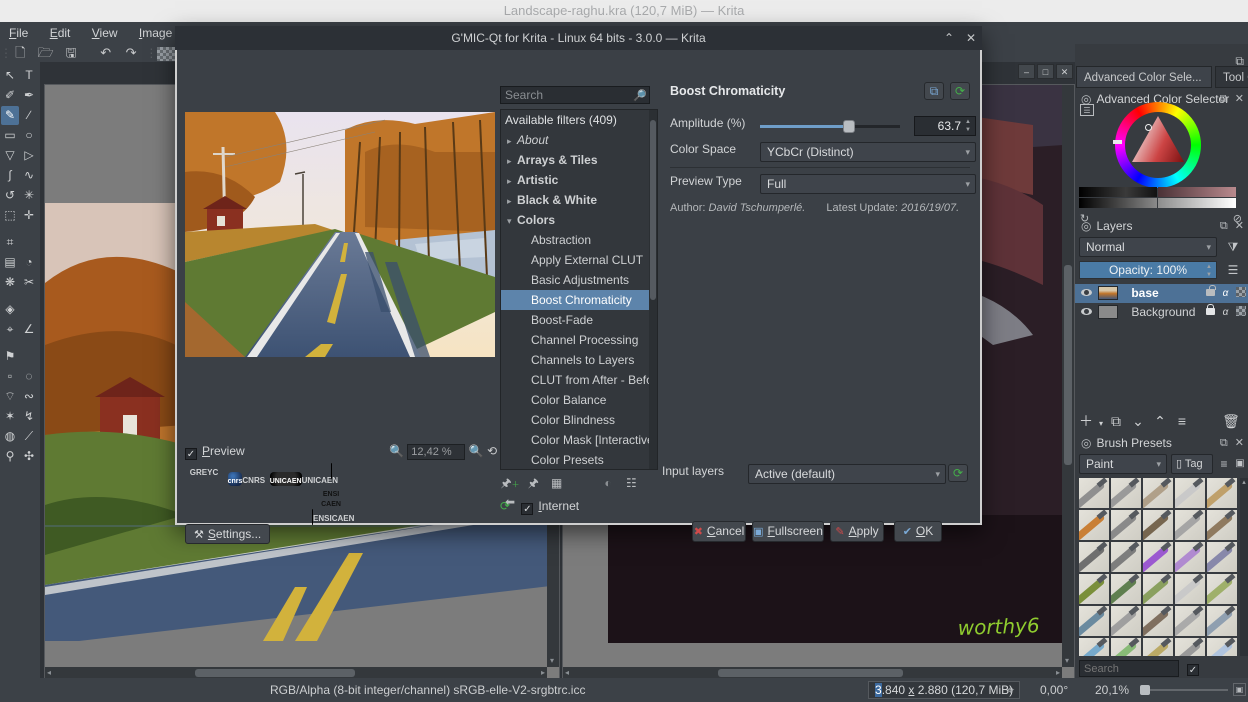 Image resolution: width=1248 pixels, height=702 pixels. What do you see at coordinates (968, 126) in the screenshot?
I see `spin-arrows: ▲ ▼` at bounding box center [968, 126].